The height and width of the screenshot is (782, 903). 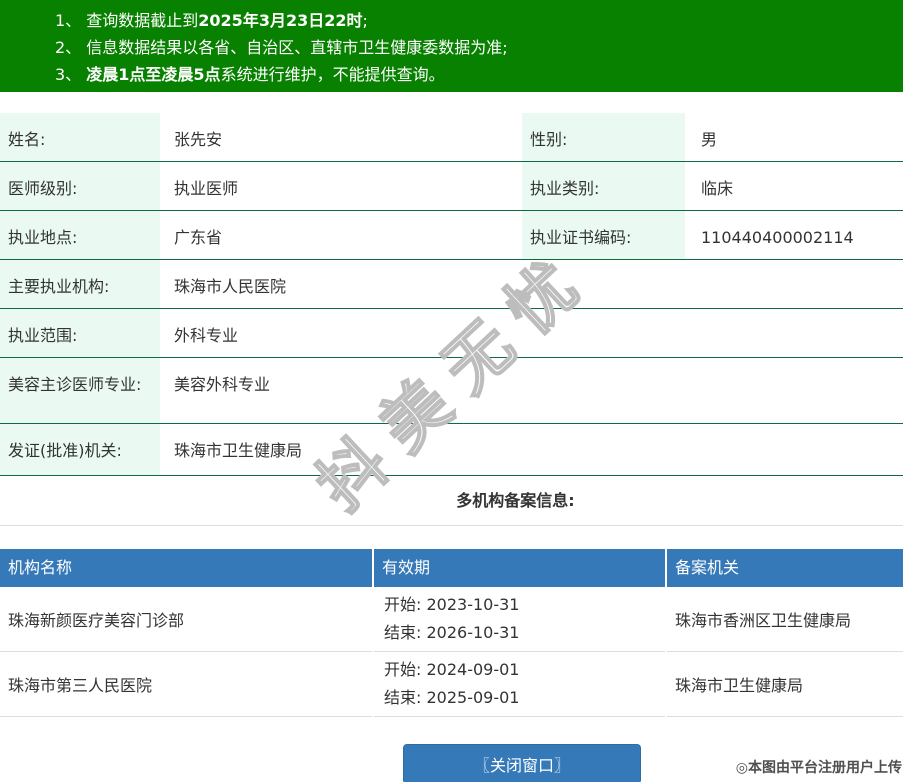 I want to click on record-authority: 珠海市香洲区卫生健康局, so click(x=785, y=619).